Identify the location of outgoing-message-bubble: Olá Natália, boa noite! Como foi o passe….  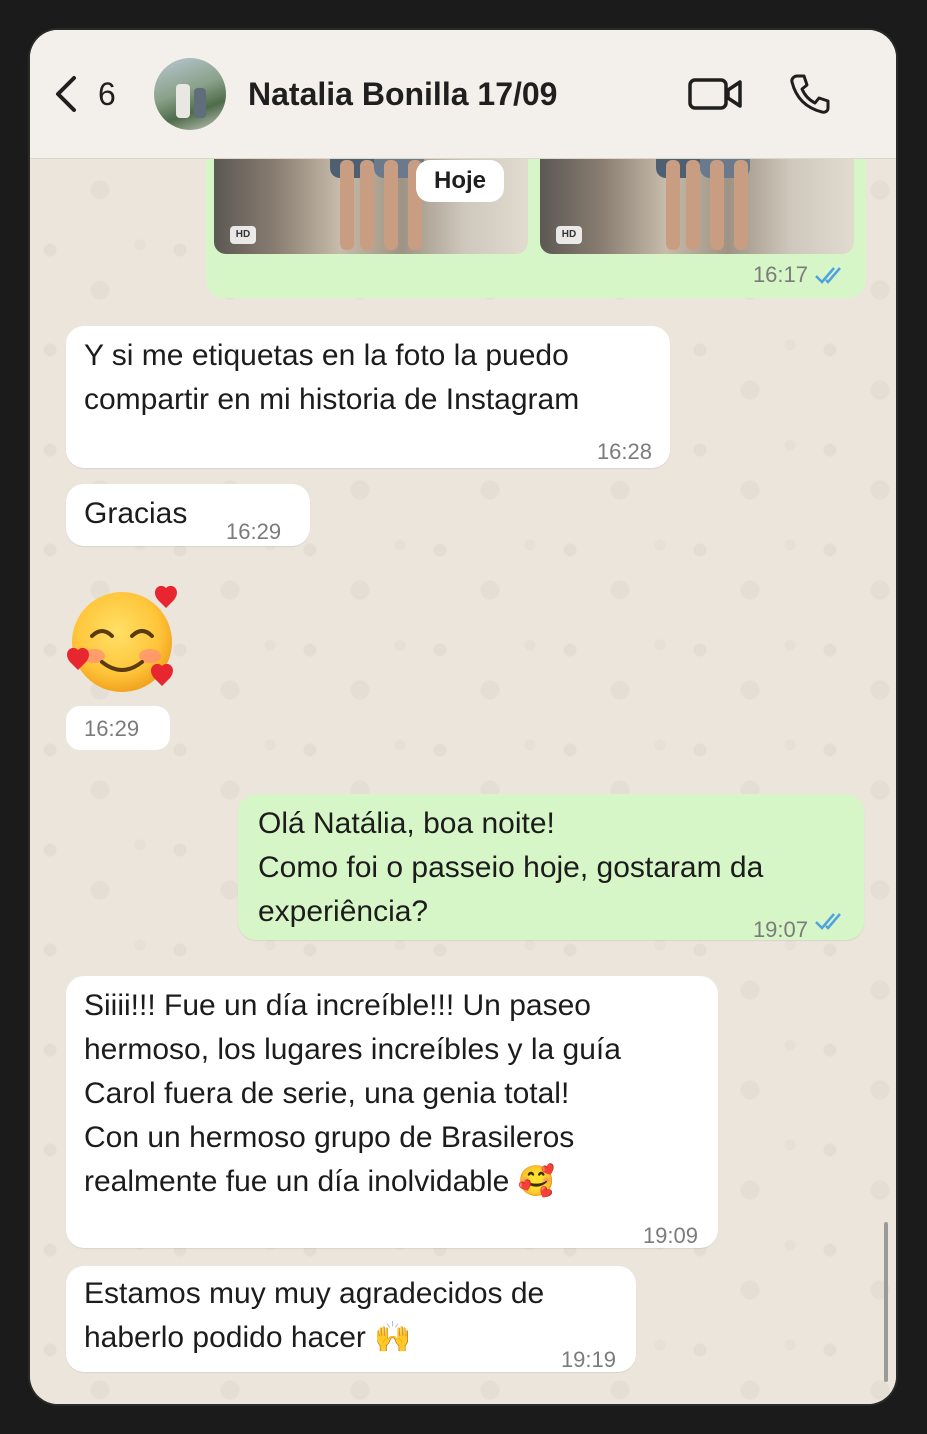
(551, 868).